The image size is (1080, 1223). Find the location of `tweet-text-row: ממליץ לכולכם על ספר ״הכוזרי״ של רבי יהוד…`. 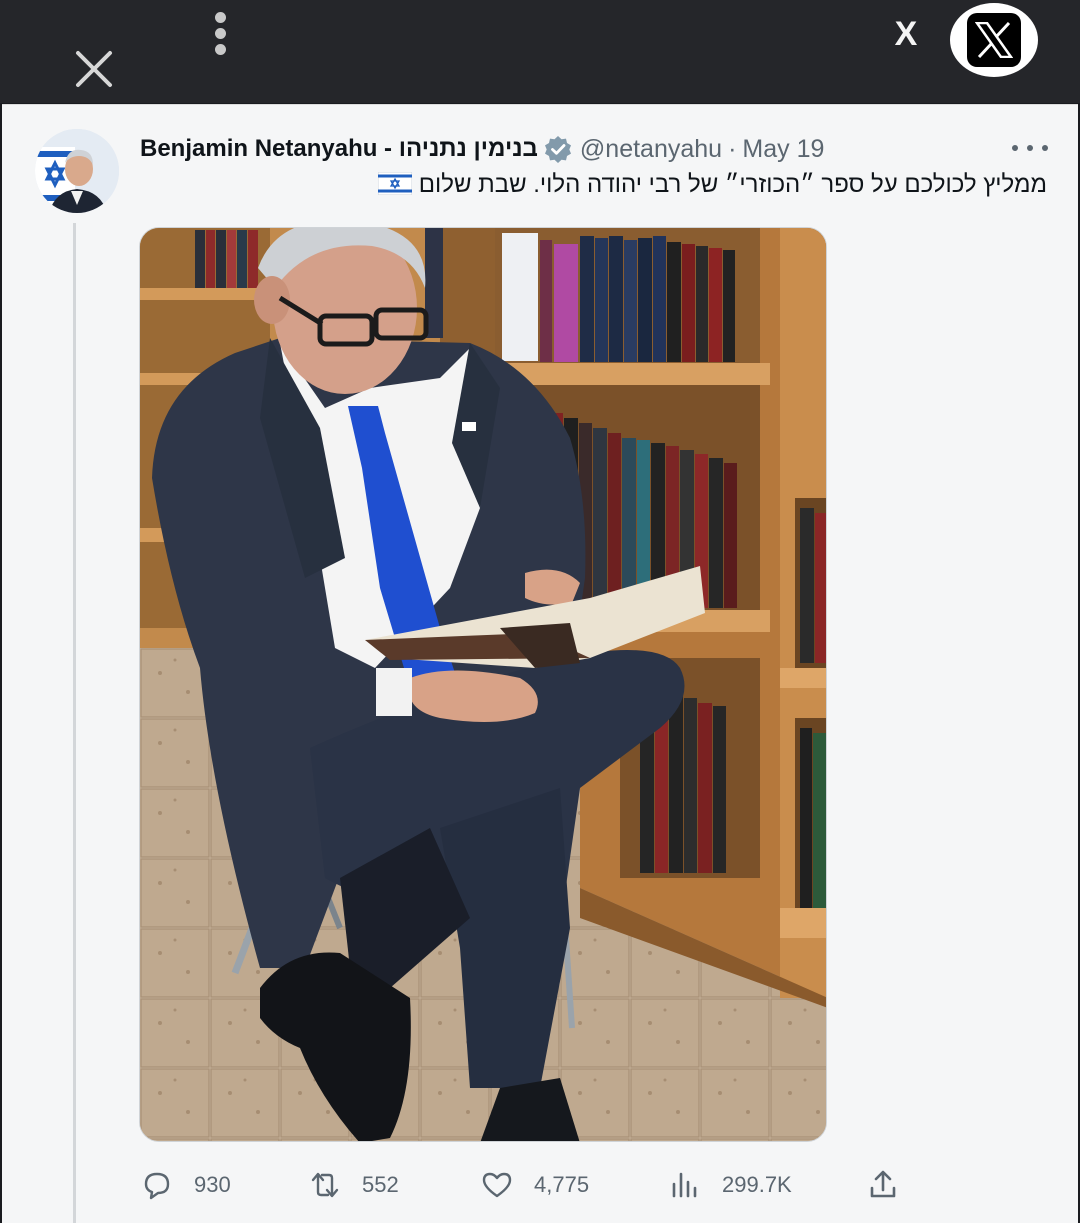

tweet-text-row: ממליץ לכולכם על ספר ״הכוזרי״ של רבי יהוד… is located at coordinates (674, 191).